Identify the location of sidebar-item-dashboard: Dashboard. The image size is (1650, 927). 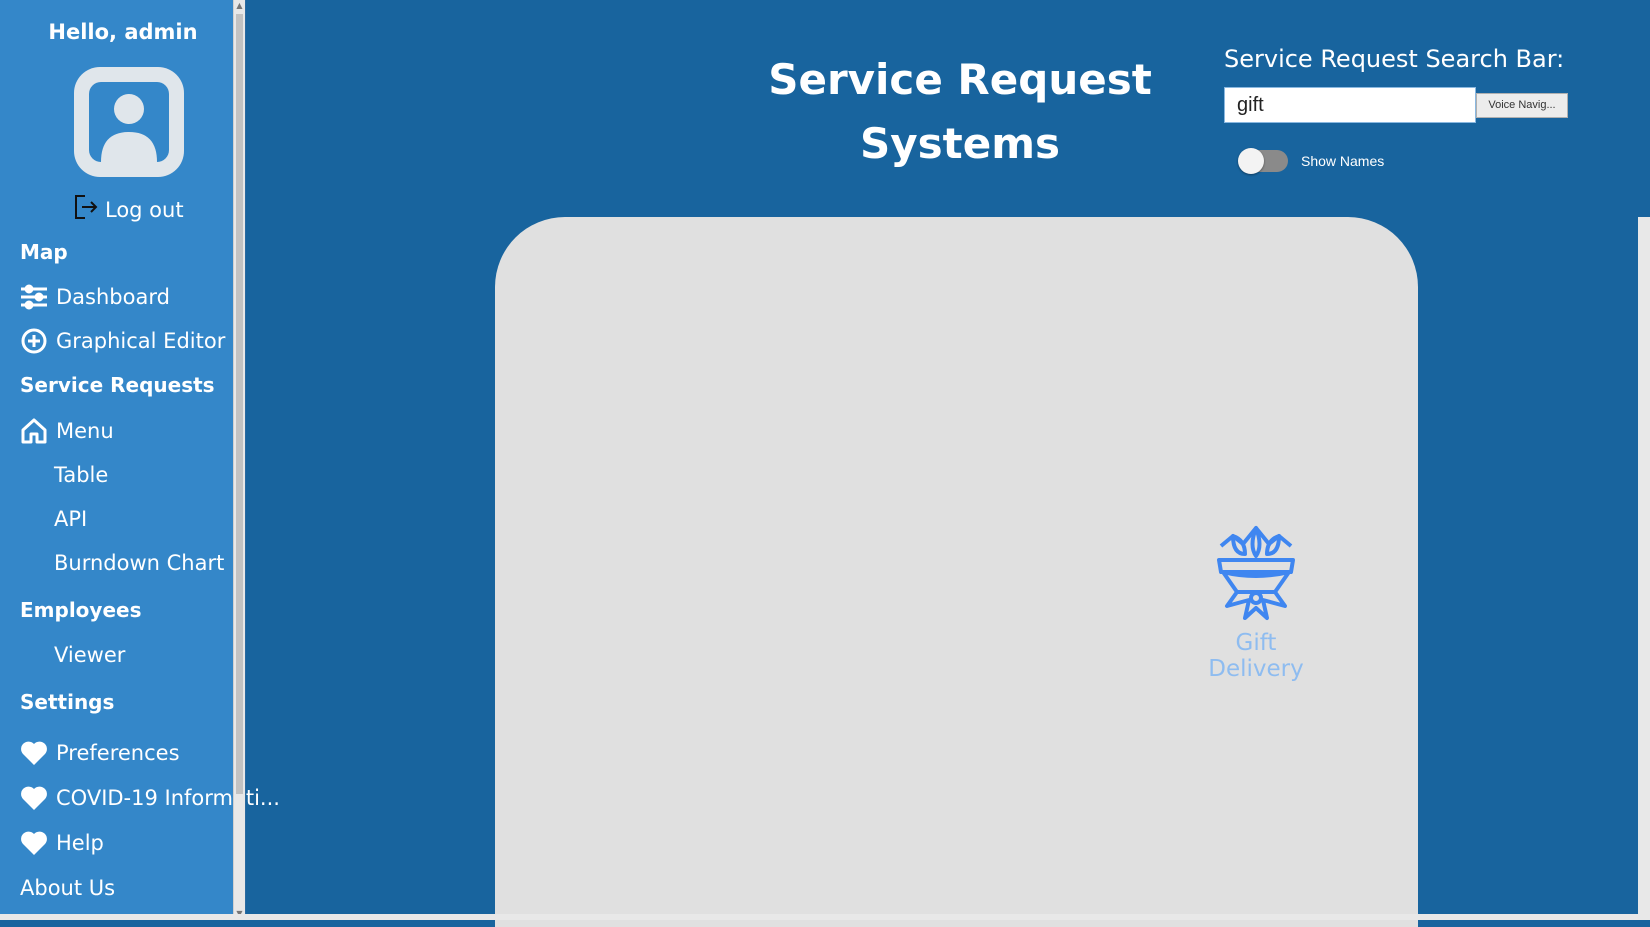
(95, 297).